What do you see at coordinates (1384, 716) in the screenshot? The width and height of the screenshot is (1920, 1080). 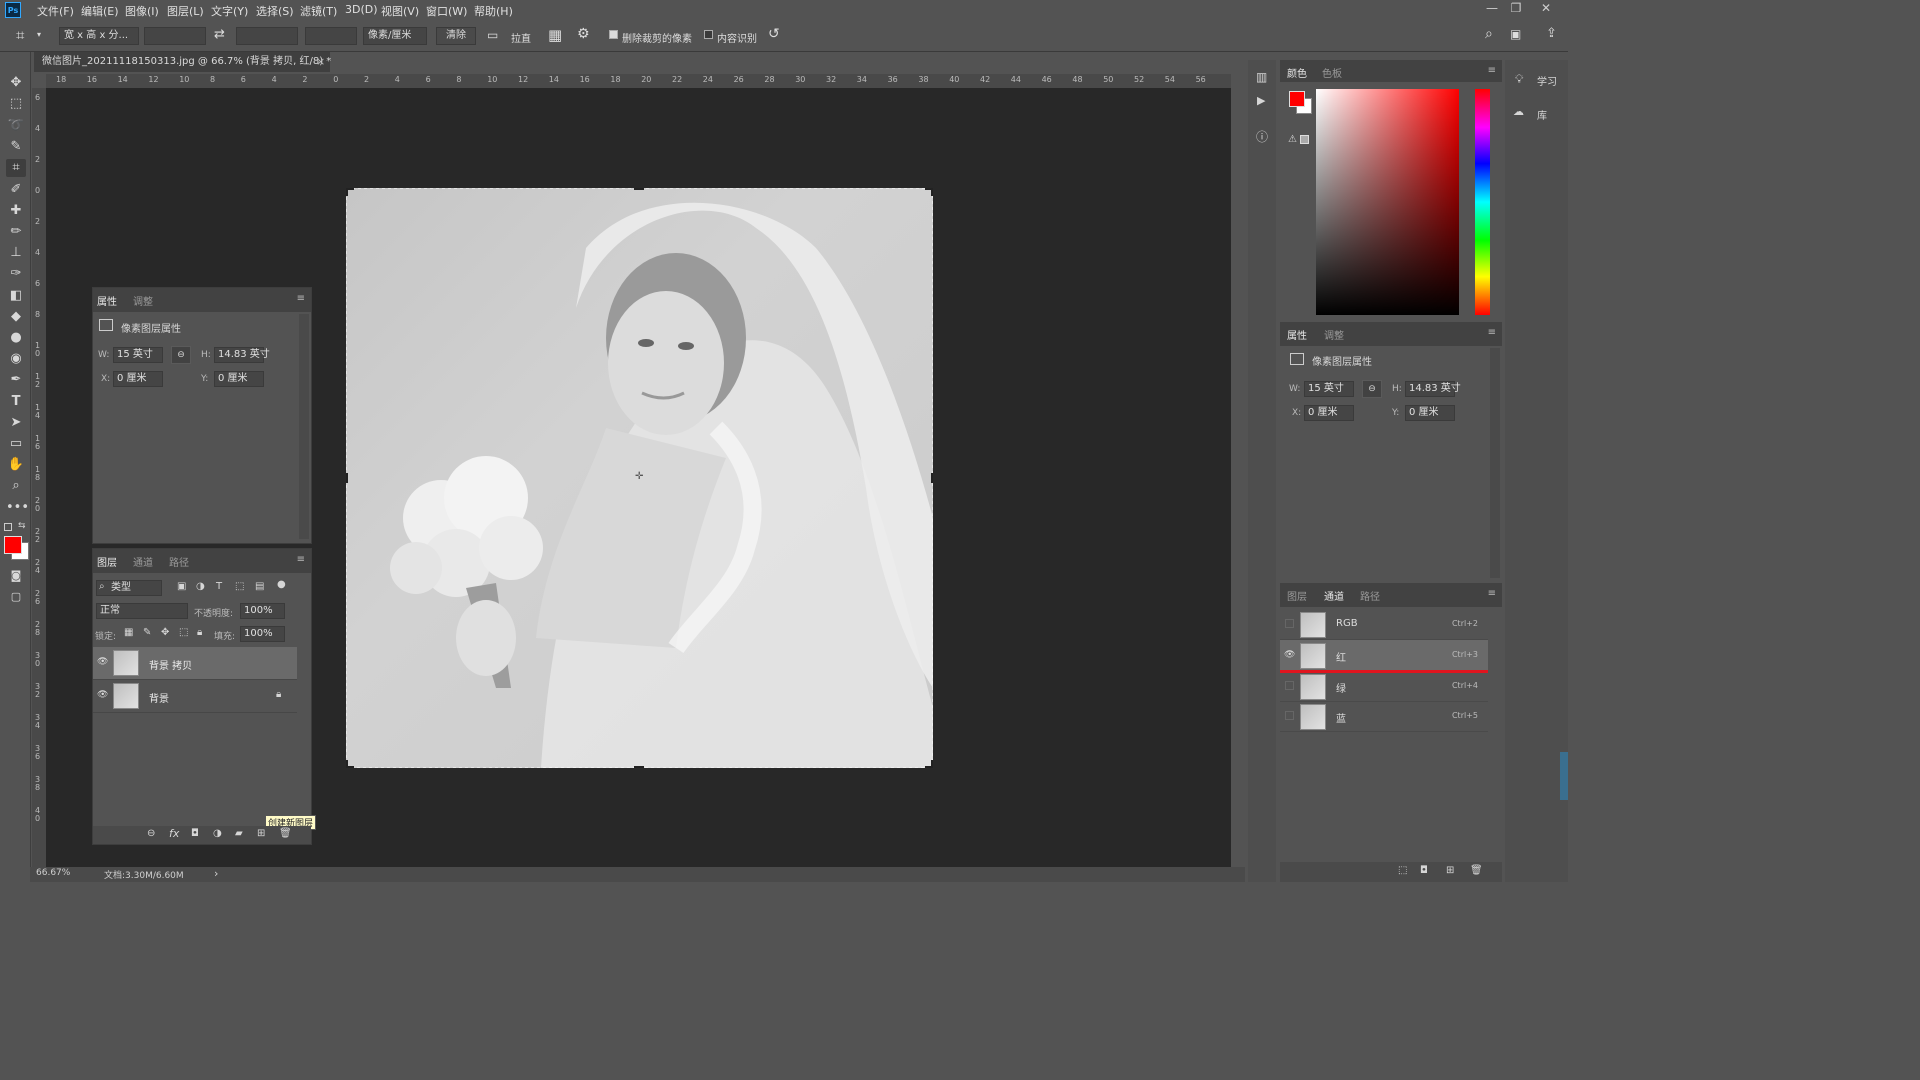 I see `channel-row-blue: 蓝 Ctrl+5` at bounding box center [1384, 716].